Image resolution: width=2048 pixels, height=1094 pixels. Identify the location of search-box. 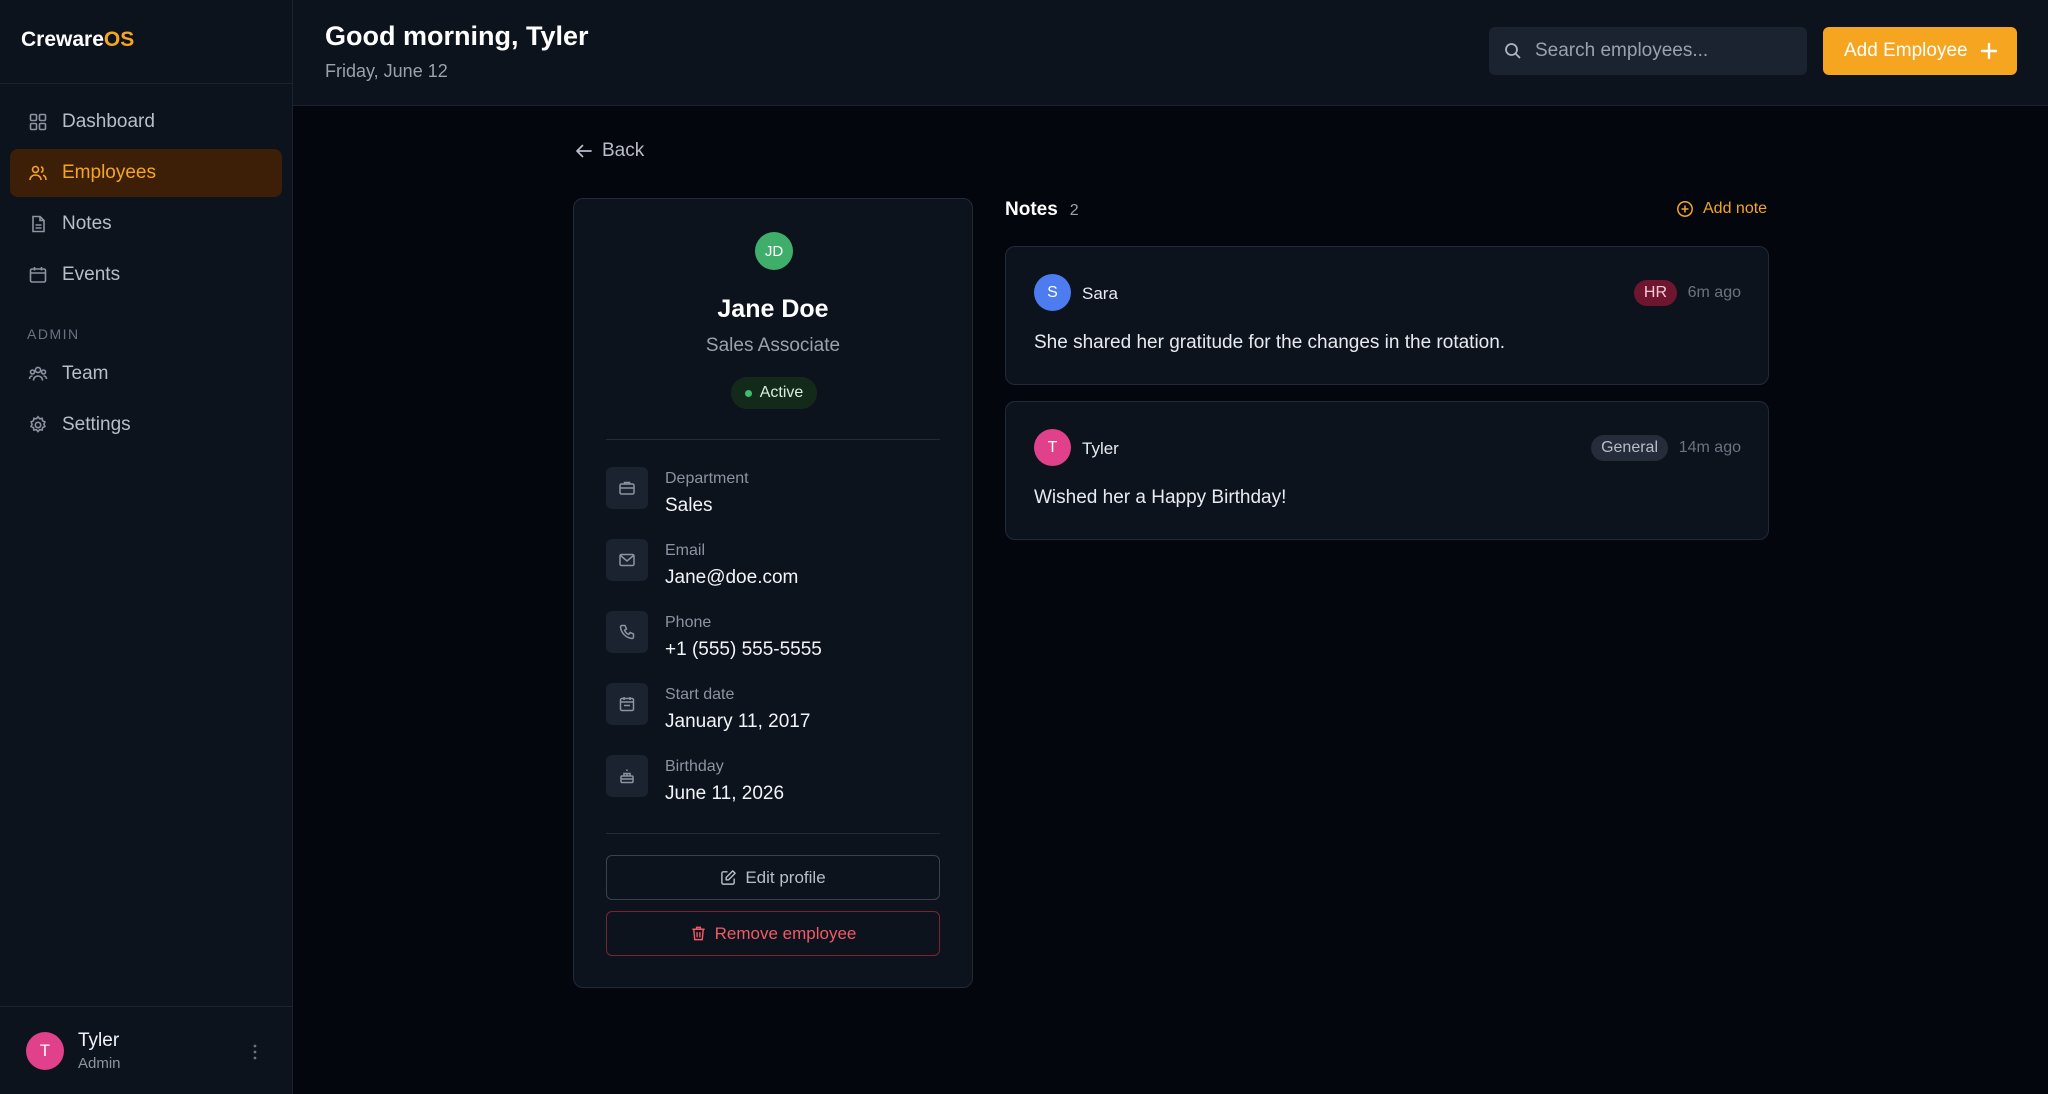
(1648, 51).